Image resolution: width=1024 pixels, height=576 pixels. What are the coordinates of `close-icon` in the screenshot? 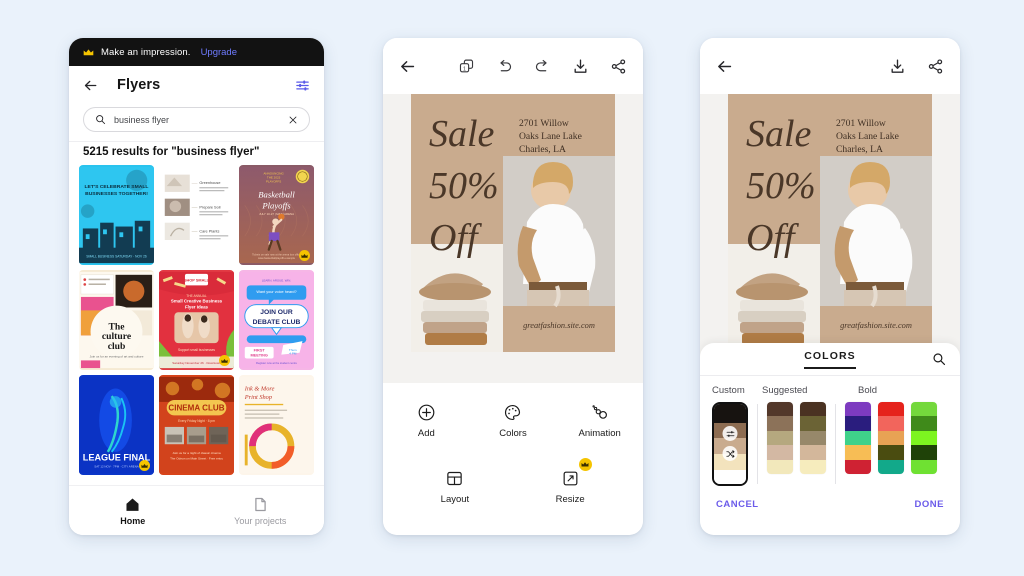 It's located at (293, 120).